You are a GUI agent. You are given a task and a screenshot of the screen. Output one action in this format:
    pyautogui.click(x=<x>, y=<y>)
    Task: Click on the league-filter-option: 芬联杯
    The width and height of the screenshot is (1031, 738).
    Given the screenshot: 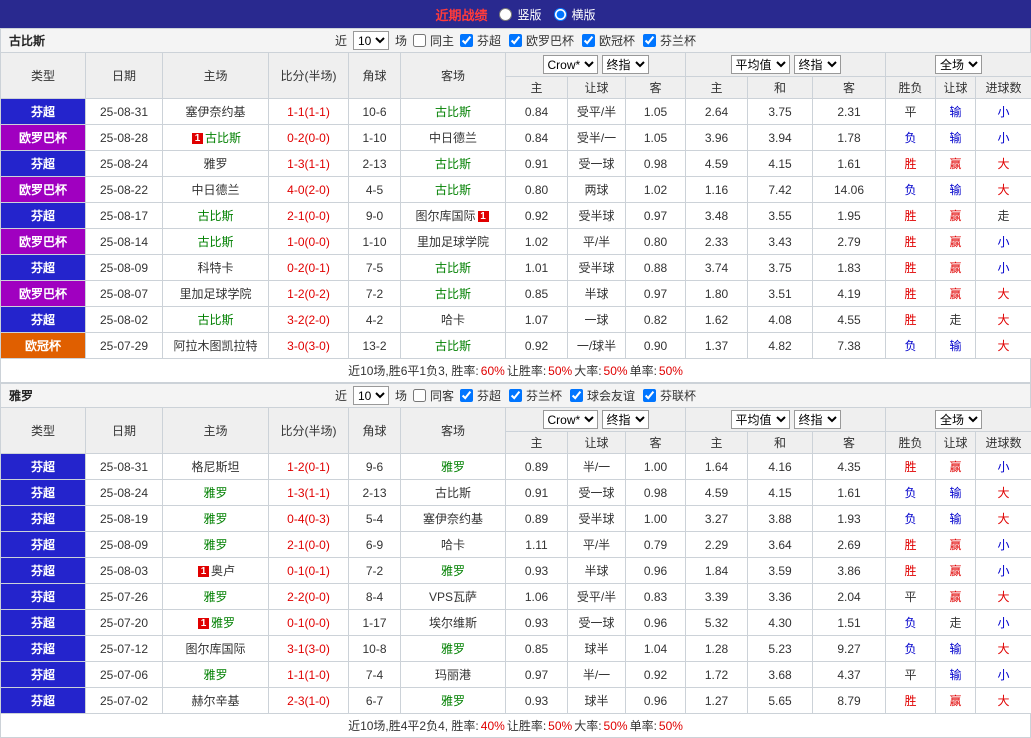 What is the action you would take?
    pyautogui.click(x=669, y=395)
    